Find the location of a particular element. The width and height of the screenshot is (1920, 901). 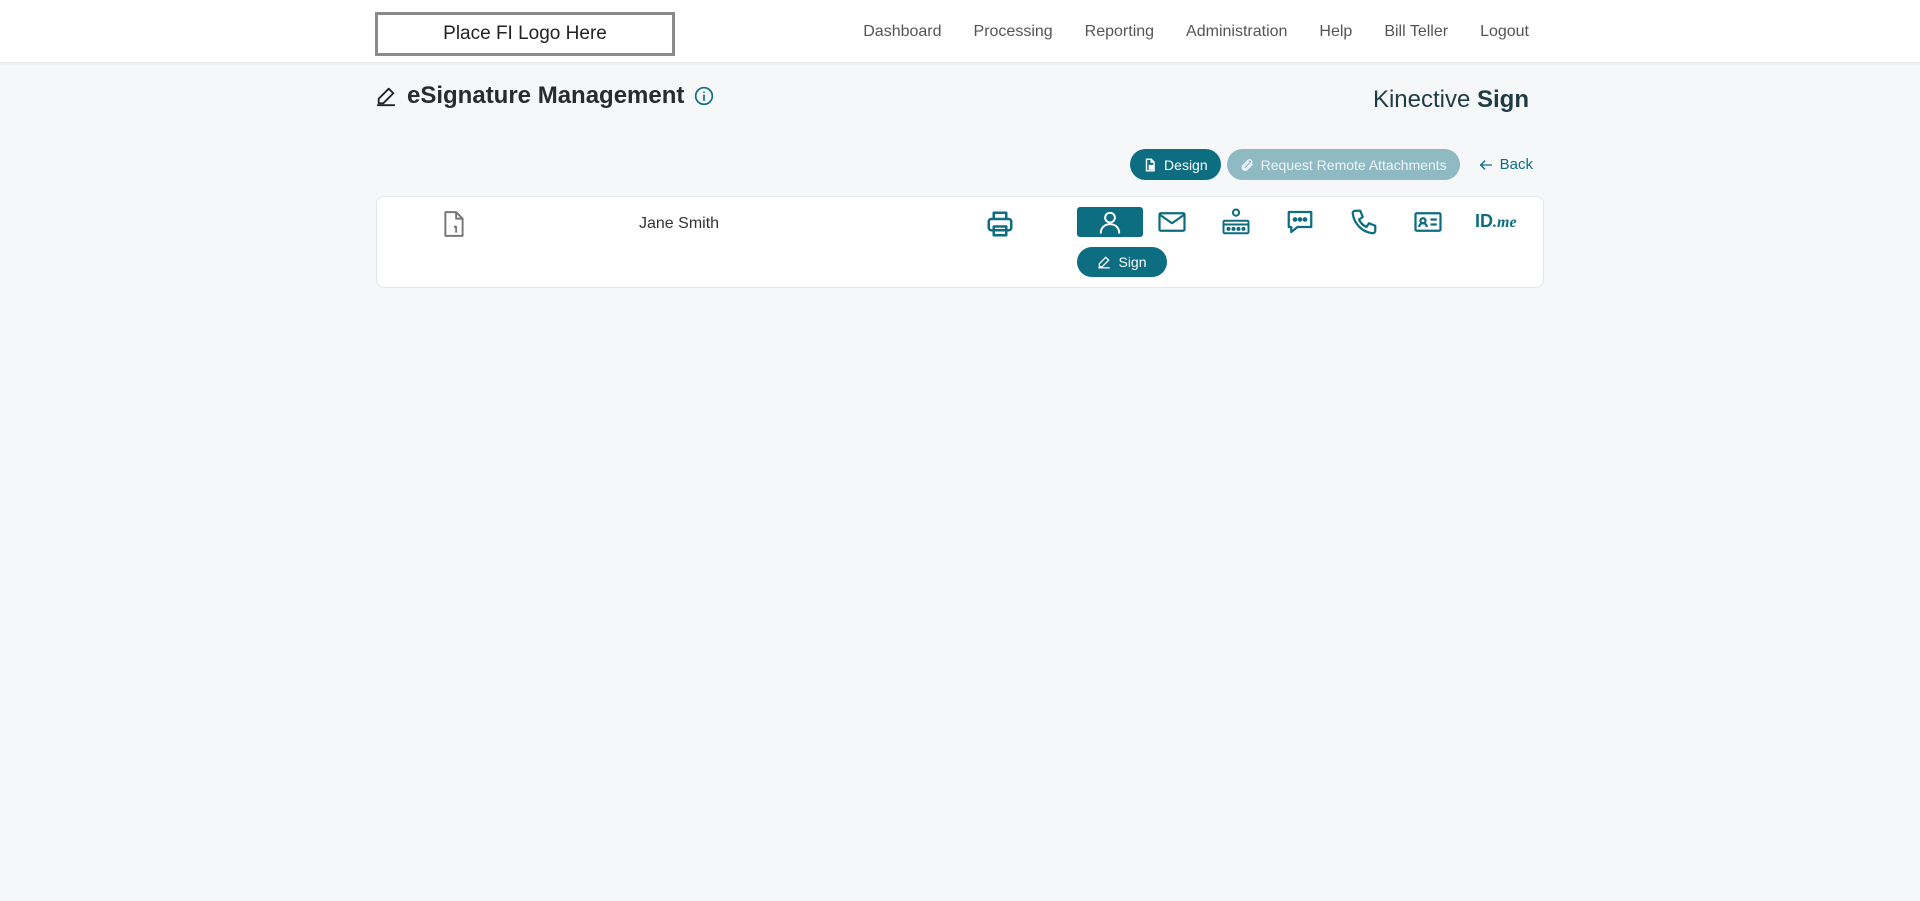

document-icon is located at coordinates (454, 224).